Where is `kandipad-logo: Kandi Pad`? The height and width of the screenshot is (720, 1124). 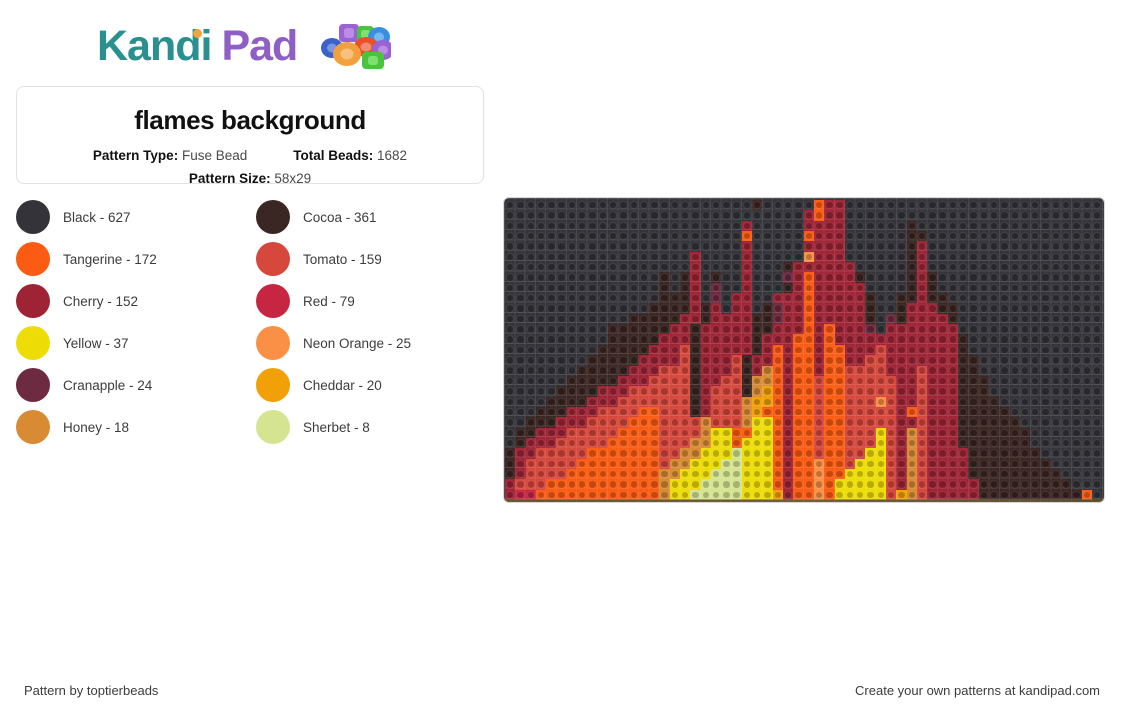 kandipad-logo: Kandi Pad is located at coordinates (244, 46).